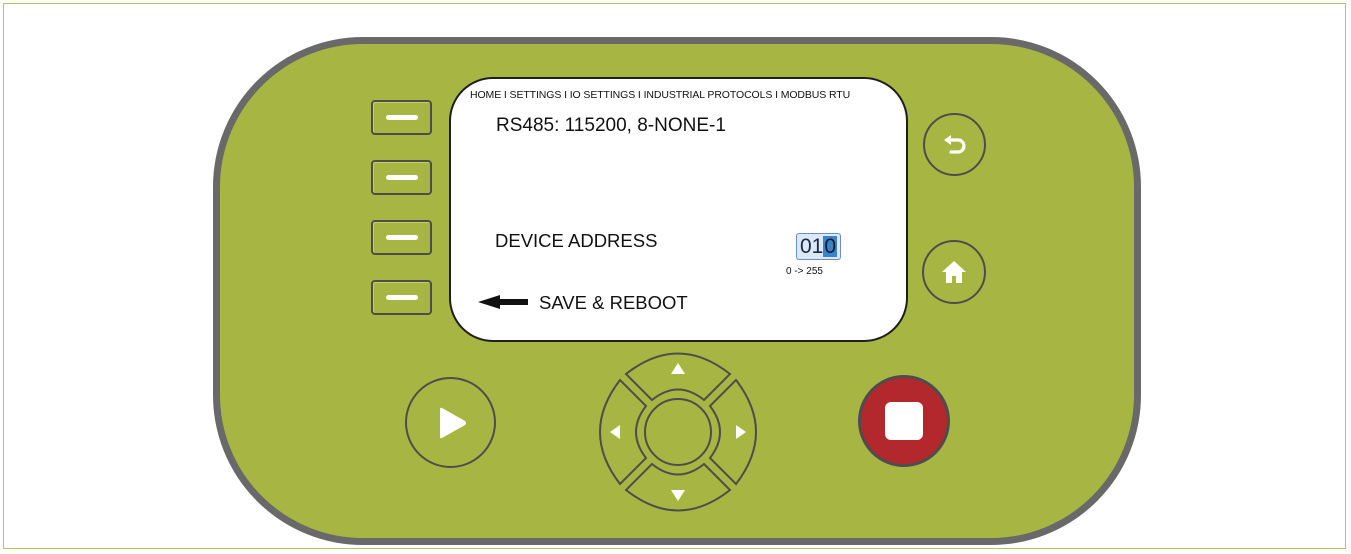 The height and width of the screenshot is (554, 1351). I want to click on left-arrow-icon, so click(503, 302).